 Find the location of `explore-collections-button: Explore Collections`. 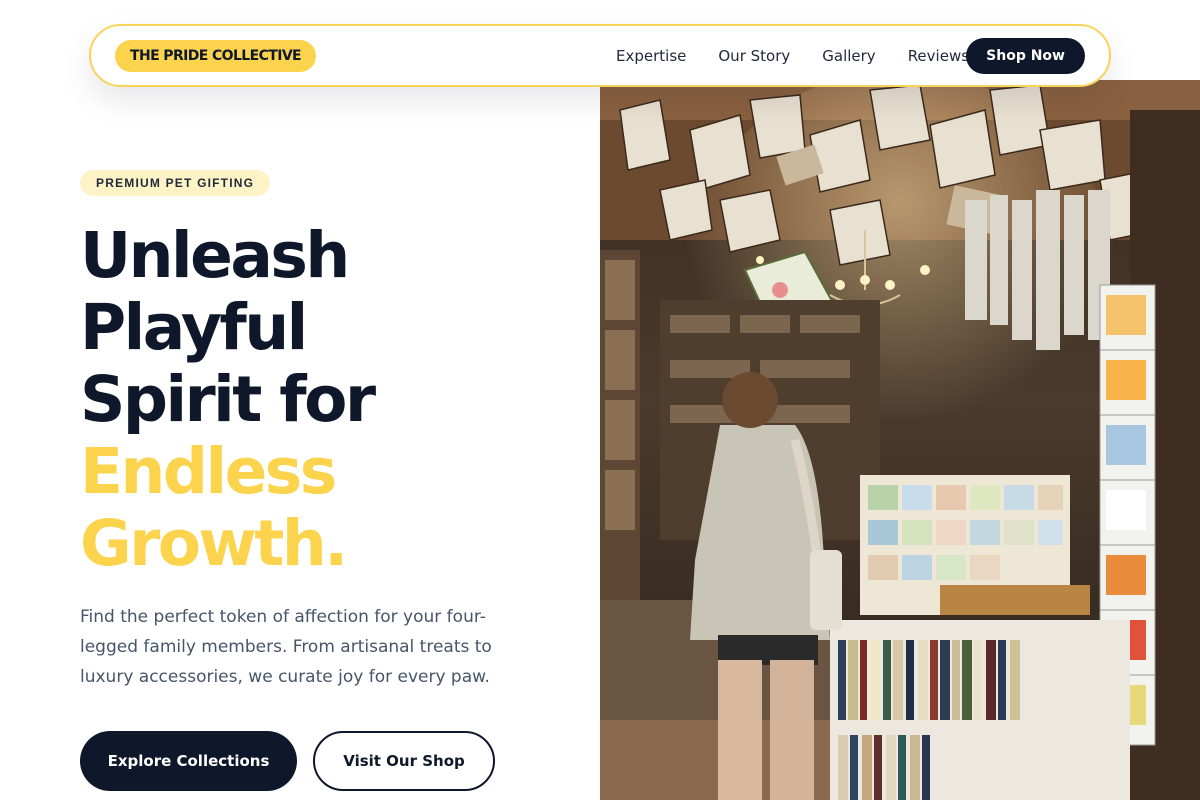

explore-collections-button: Explore Collections is located at coordinates (188, 761).